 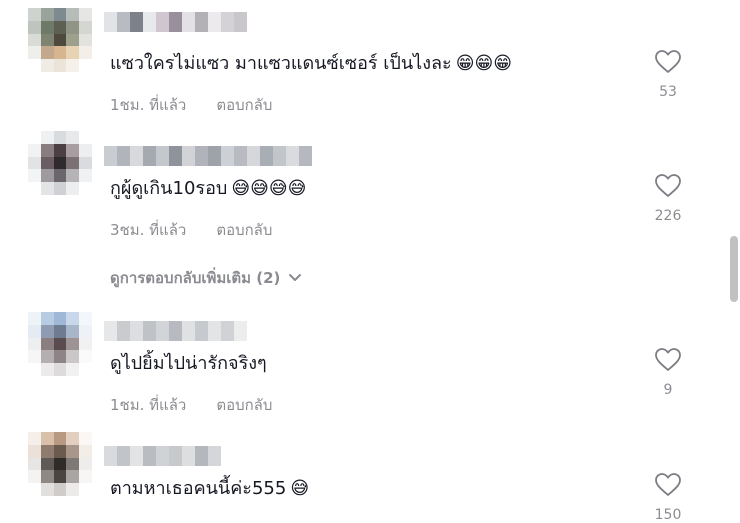 What do you see at coordinates (198, 488) in the screenshot?
I see `comment-text-body: ตามหาเธอคนนี้ค่ะ555` at bounding box center [198, 488].